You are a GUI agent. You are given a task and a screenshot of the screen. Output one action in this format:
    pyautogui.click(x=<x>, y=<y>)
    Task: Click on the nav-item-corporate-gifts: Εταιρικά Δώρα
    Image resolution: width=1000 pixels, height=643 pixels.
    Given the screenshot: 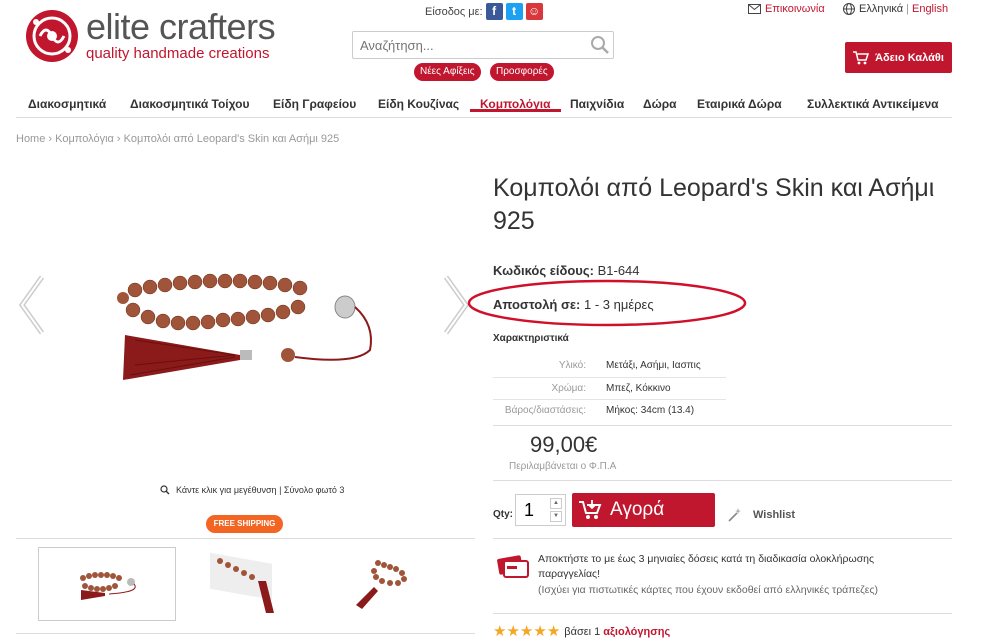 What is the action you would take?
    pyautogui.click(x=739, y=101)
    